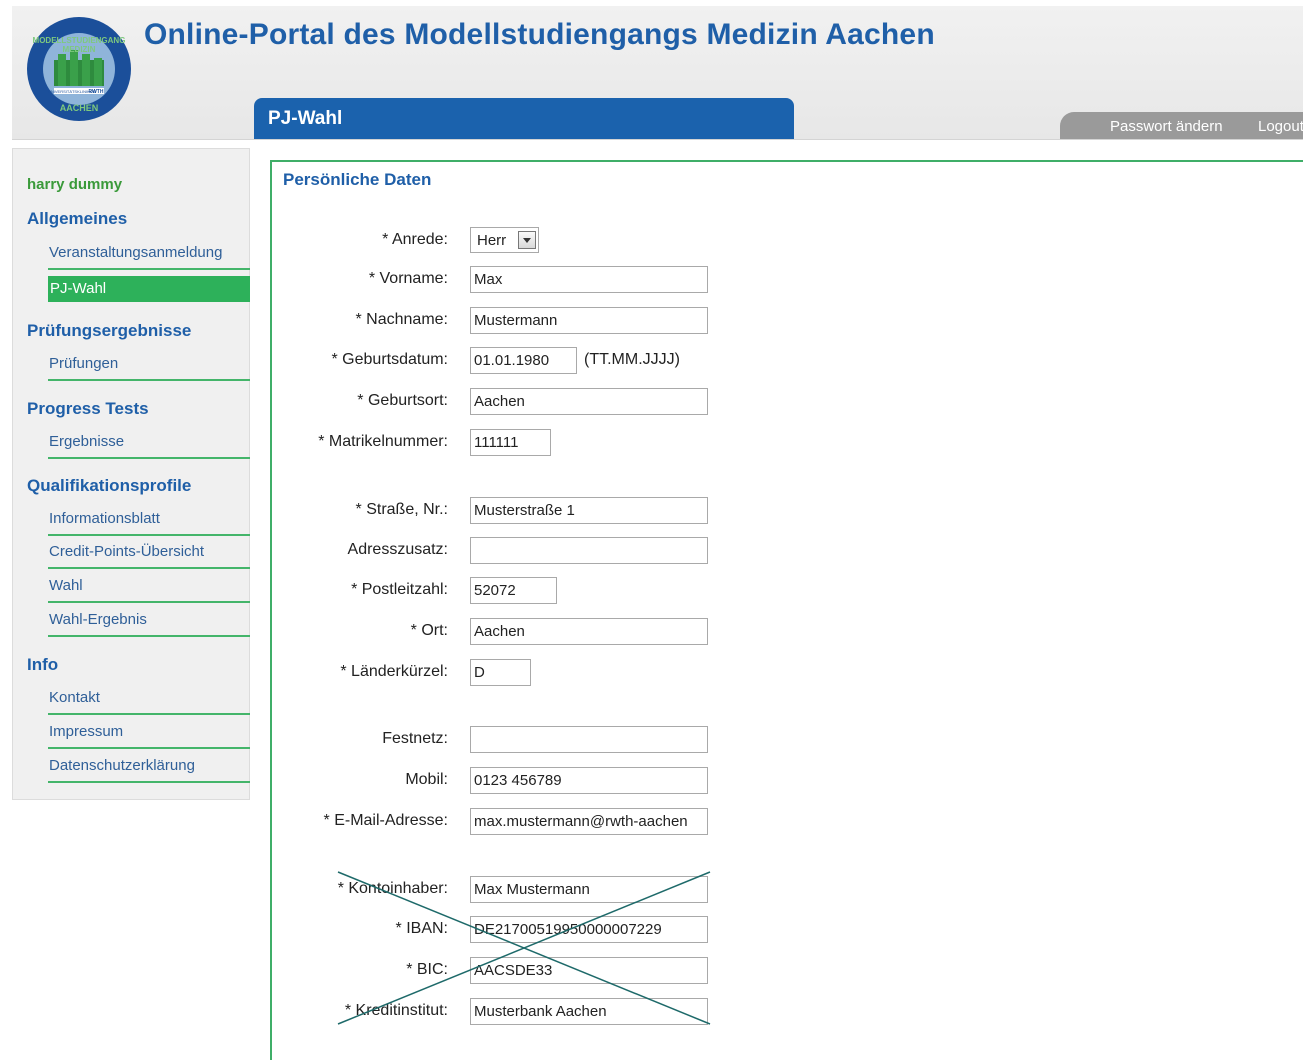  Describe the element at coordinates (43, 664) in the screenshot. I see `sidebar-section-info: Info` at that location.